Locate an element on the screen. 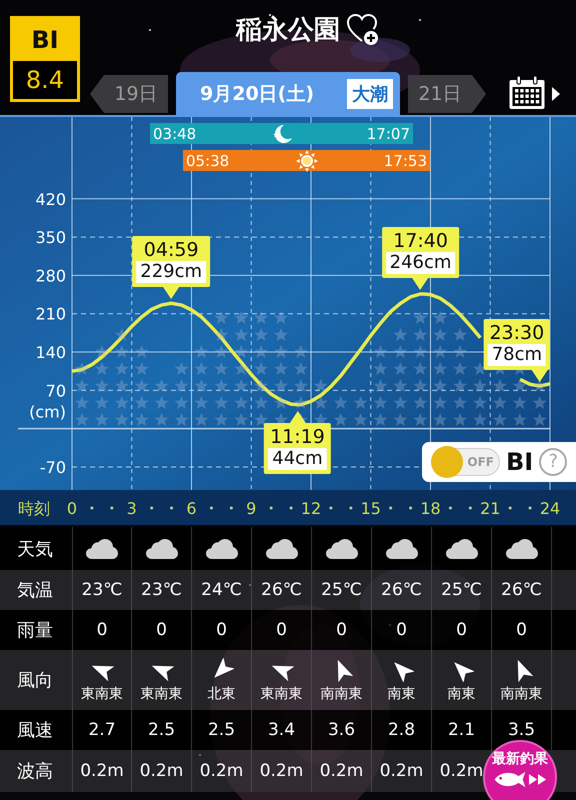  date-tab: 9月20日(土) 大潮 is located at coordinates (288, 93).